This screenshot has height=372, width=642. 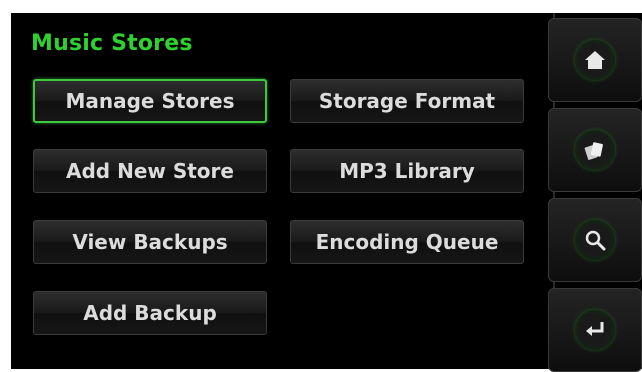 I want to click on search-icon, so click(x=595, y=240).